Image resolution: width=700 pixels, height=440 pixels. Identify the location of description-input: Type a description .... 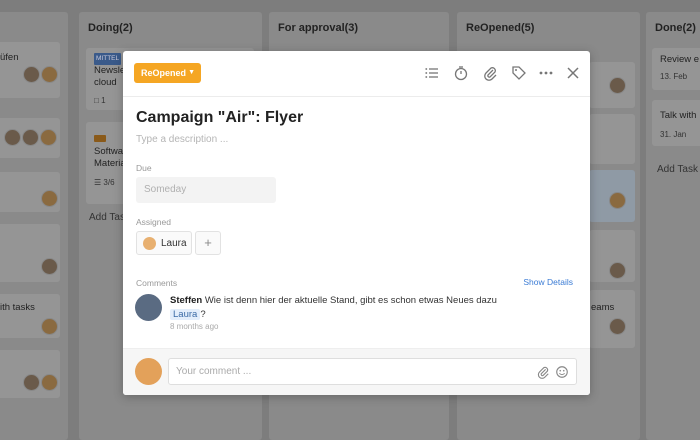
(182, 139).